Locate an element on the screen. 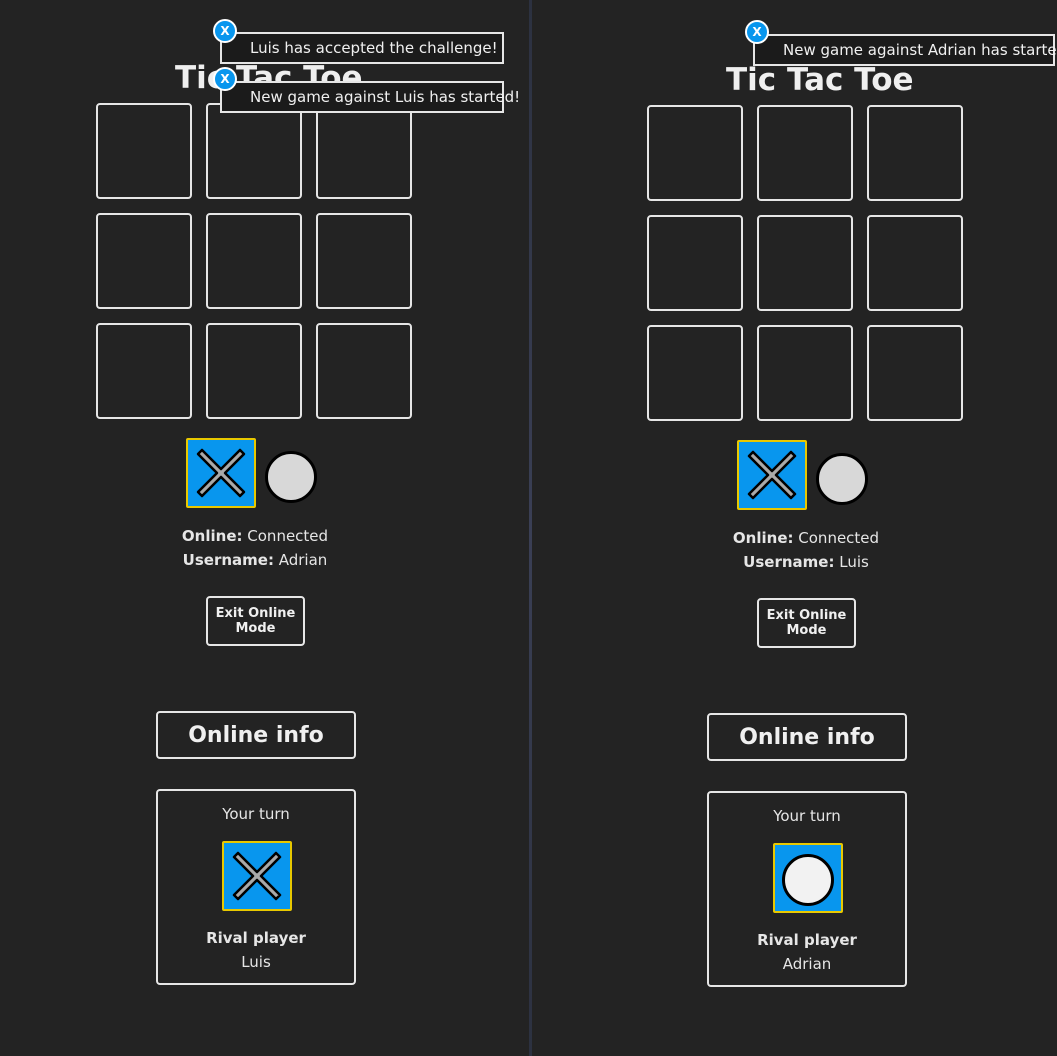  rival-player-name: Adrian is located at coordinates (807, 964).